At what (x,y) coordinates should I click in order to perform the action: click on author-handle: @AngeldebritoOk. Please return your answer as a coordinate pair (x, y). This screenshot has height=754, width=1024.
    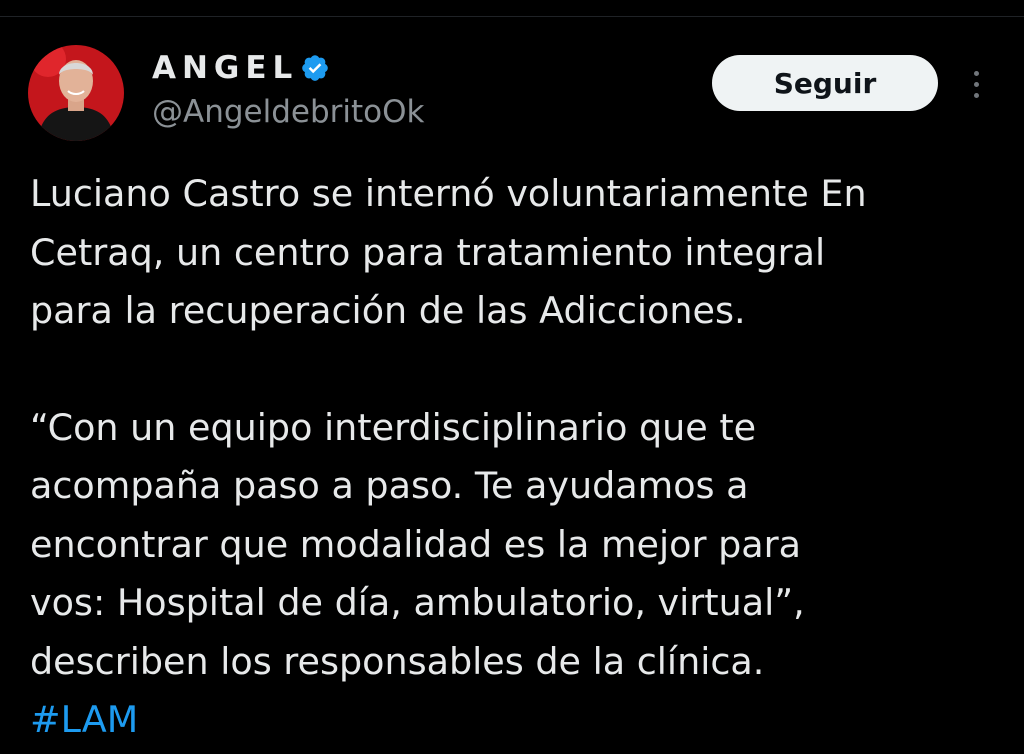
    Looking at the image, I should click on (288, 112).